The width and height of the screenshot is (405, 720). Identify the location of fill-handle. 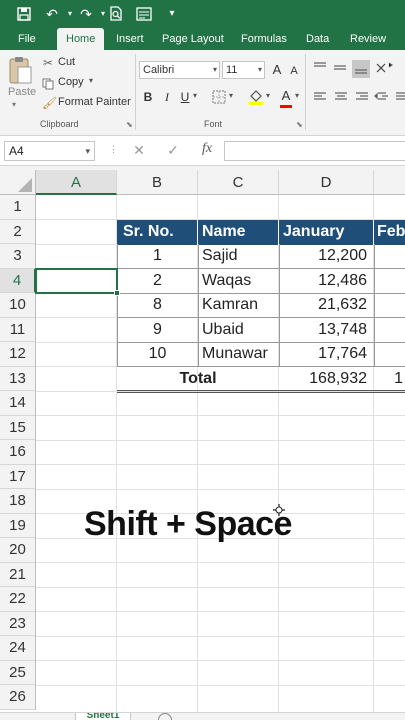
(117, 292).